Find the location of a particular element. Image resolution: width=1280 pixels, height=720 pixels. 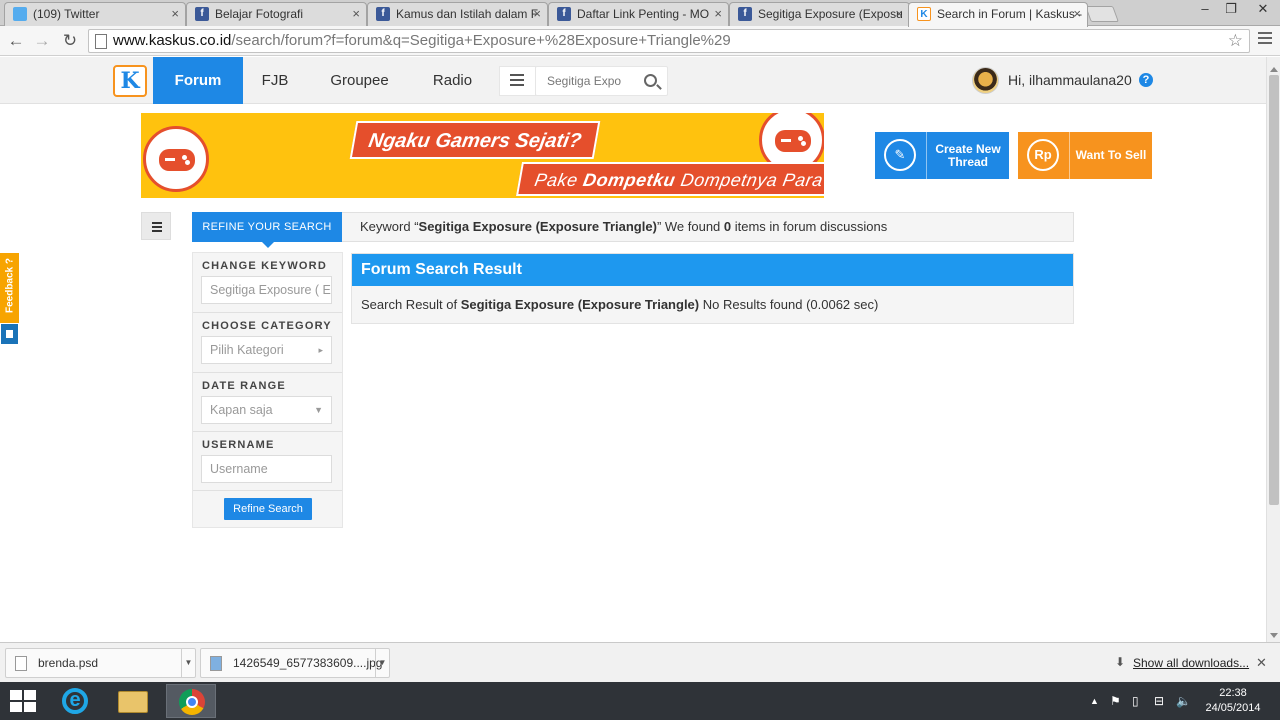

date-range-section: DATE RANGE Kapan saja ▼ is located at coordinates (267, 402).